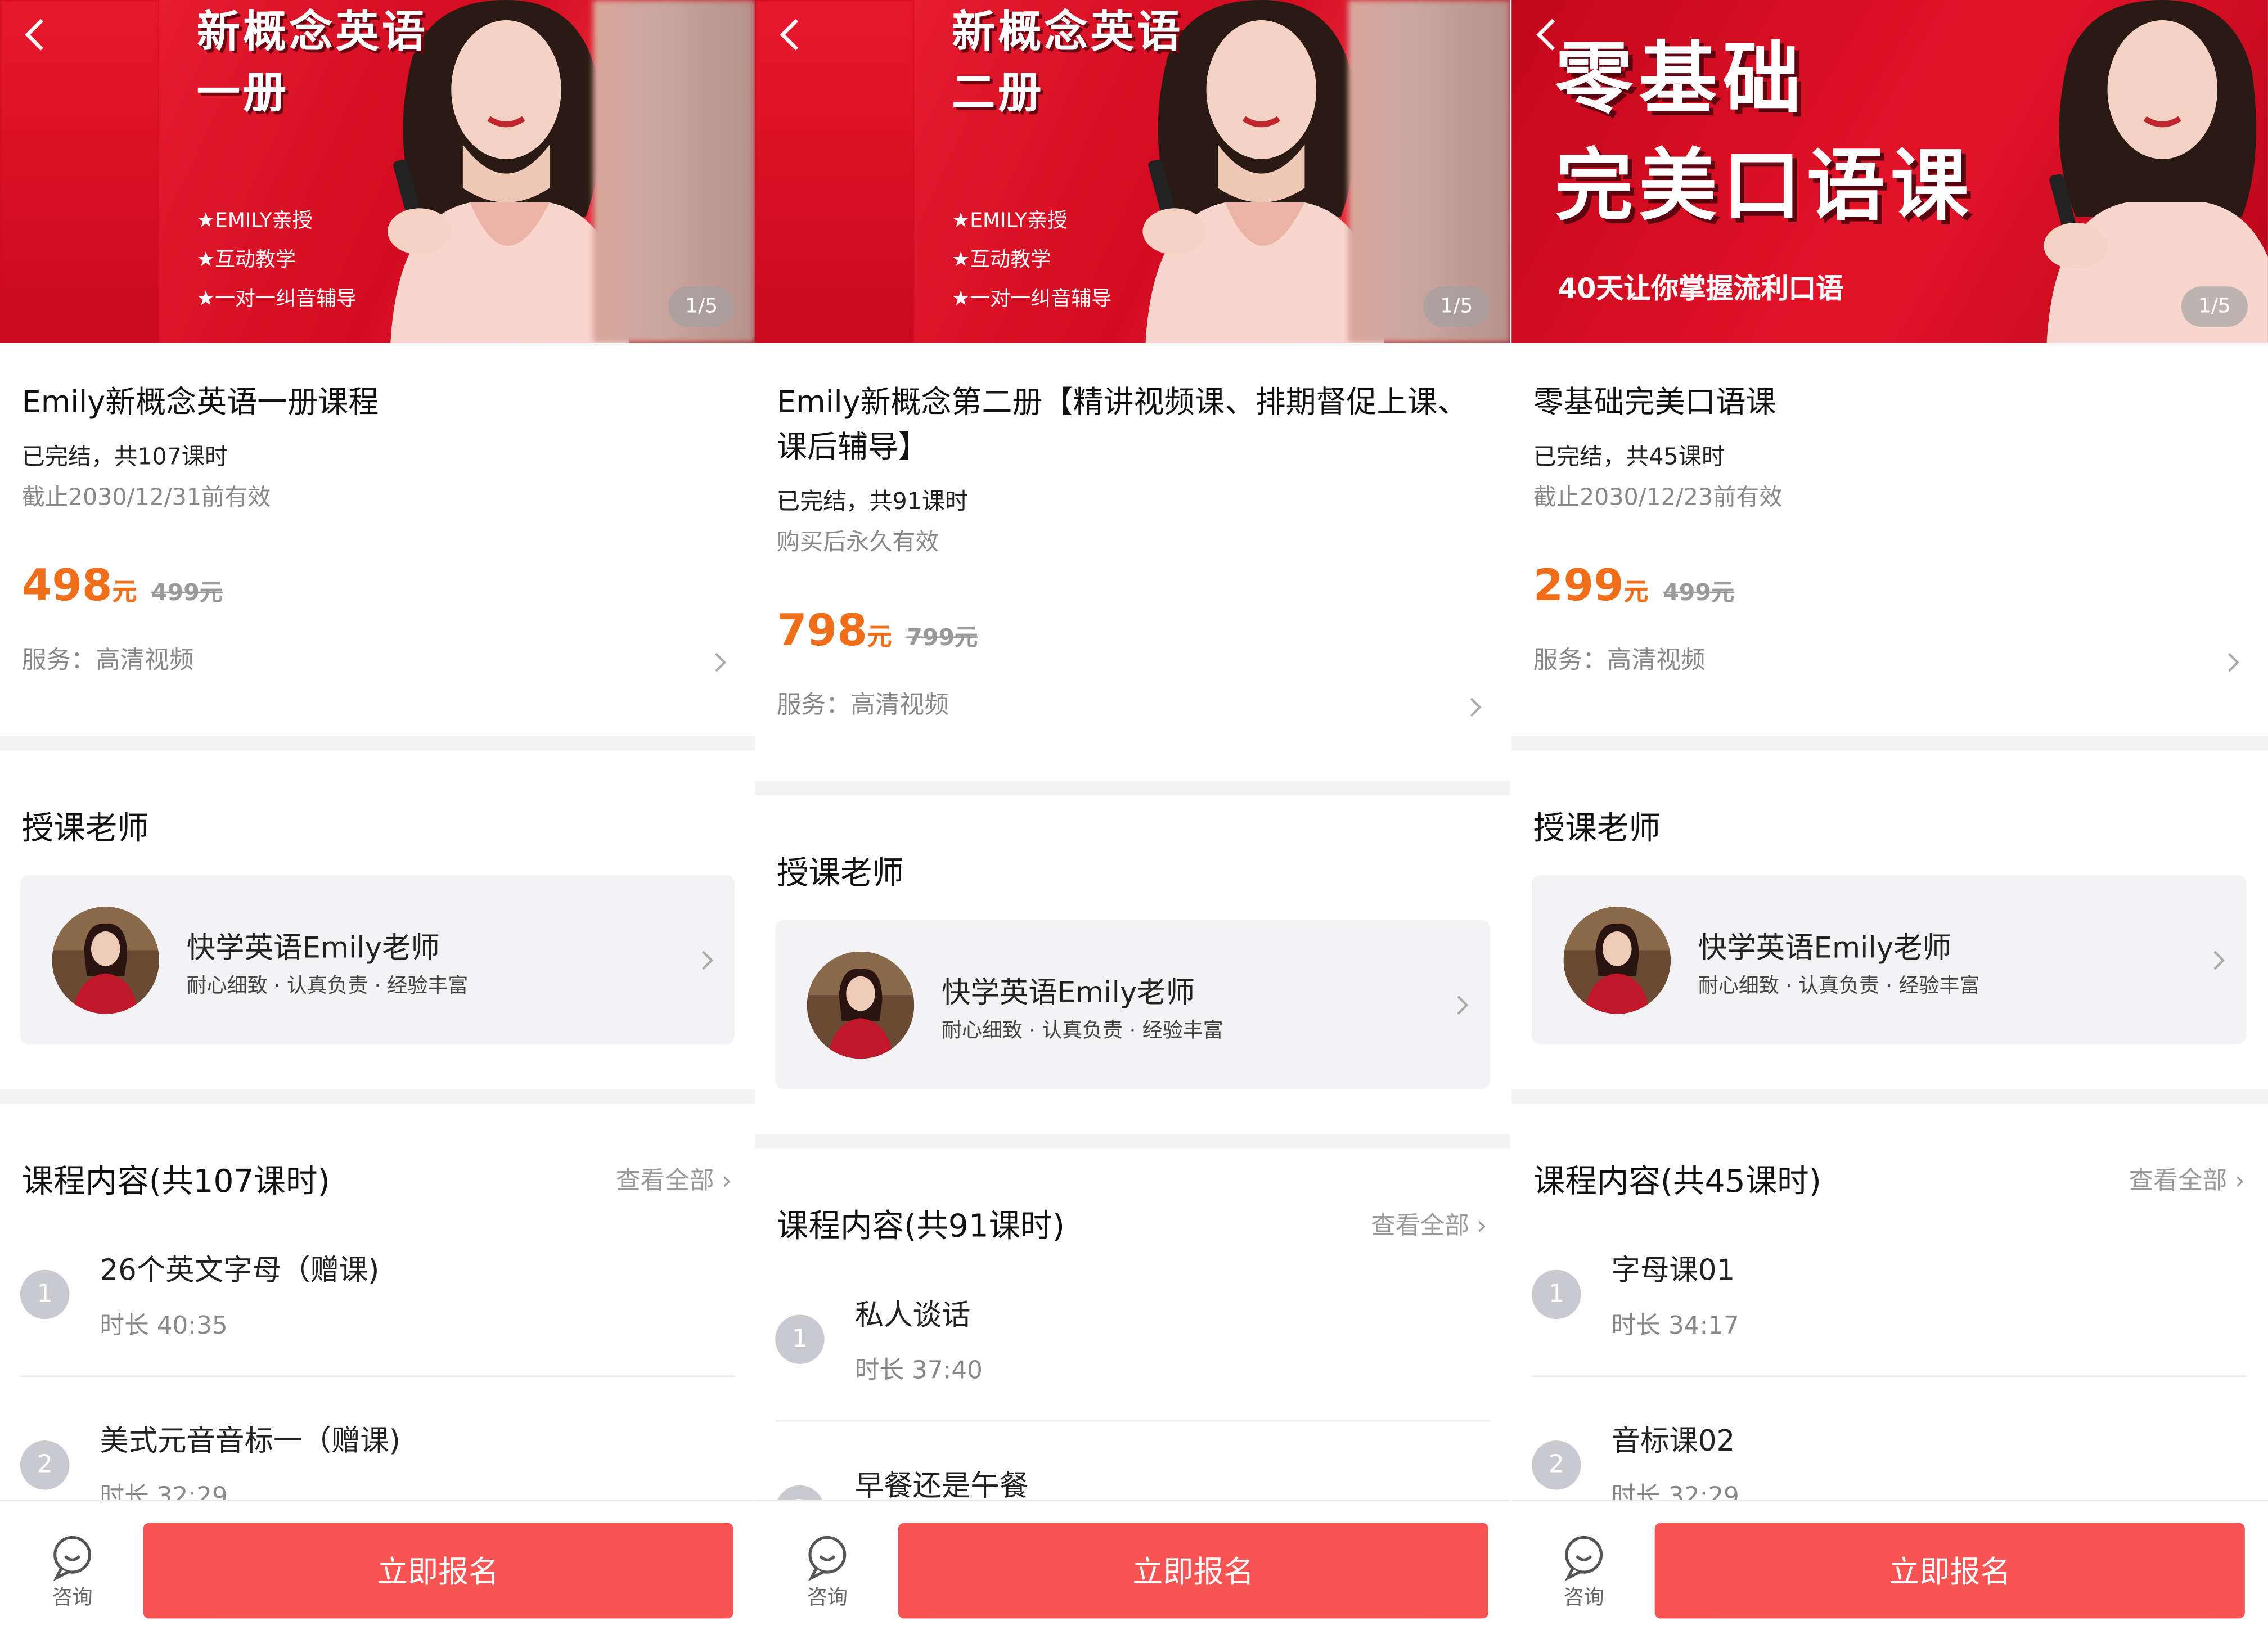 The height and width of the screenshot is (1630, 2268). Describe the element at coordinates (1701, 289) in the screenshot. I see `banner-subtitle: 40天让你掌握流利口语` at that location.